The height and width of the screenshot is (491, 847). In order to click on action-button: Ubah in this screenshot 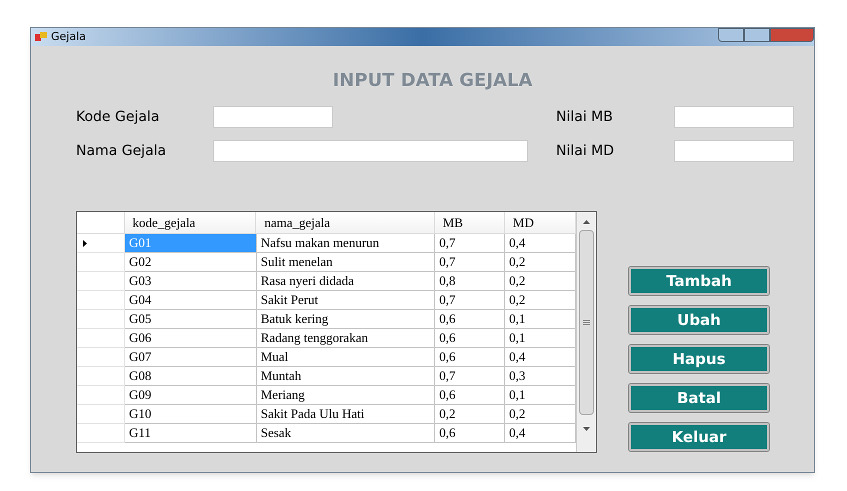, I will do `click(699, 320)`.